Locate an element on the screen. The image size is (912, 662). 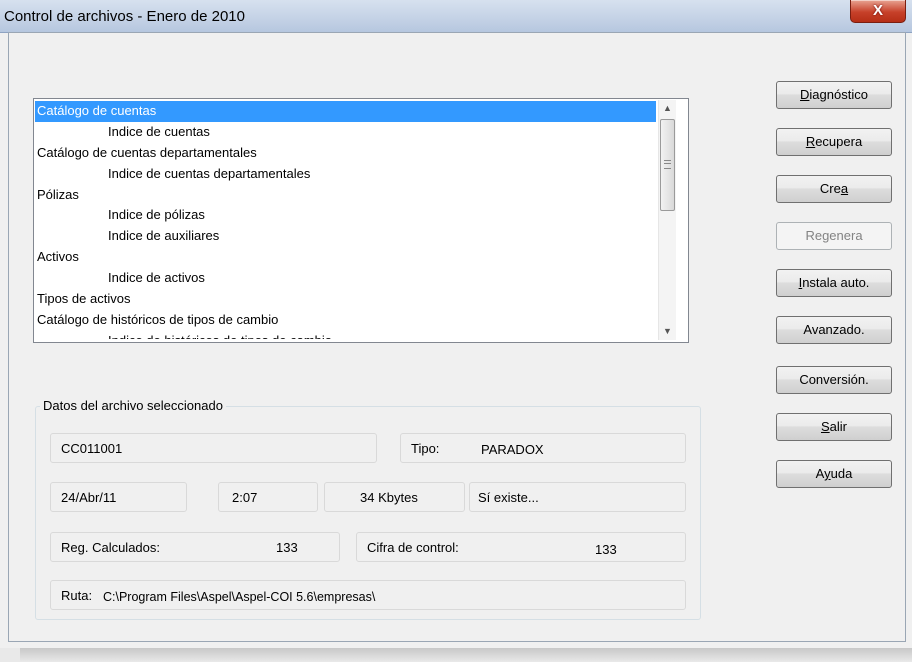
file-list-item: Indice de auxiliares is located at coordinates (345, 236).